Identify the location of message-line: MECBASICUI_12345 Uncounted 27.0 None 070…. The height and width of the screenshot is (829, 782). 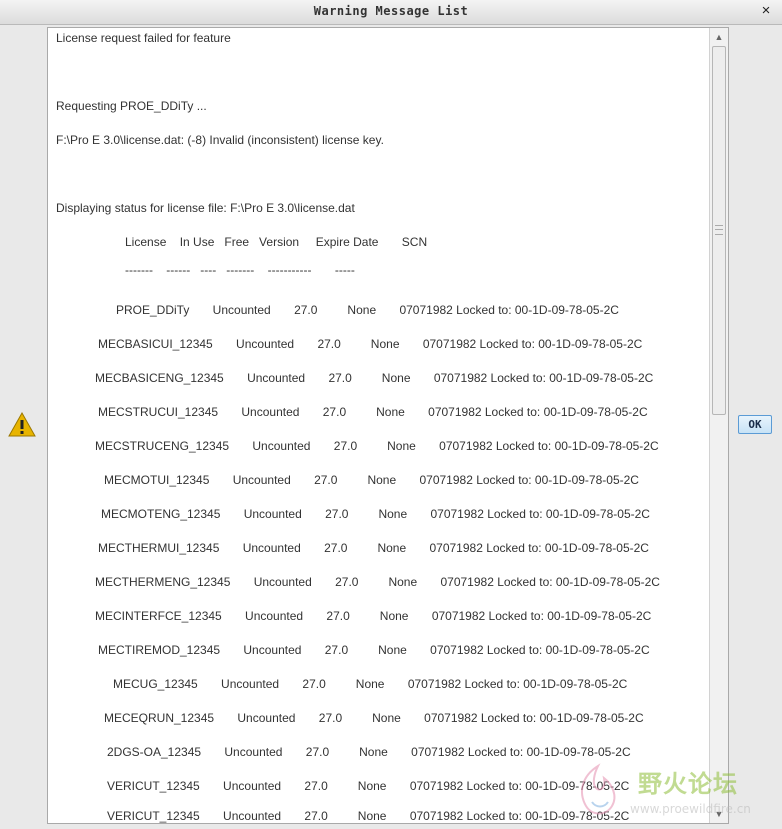
(370, 344).